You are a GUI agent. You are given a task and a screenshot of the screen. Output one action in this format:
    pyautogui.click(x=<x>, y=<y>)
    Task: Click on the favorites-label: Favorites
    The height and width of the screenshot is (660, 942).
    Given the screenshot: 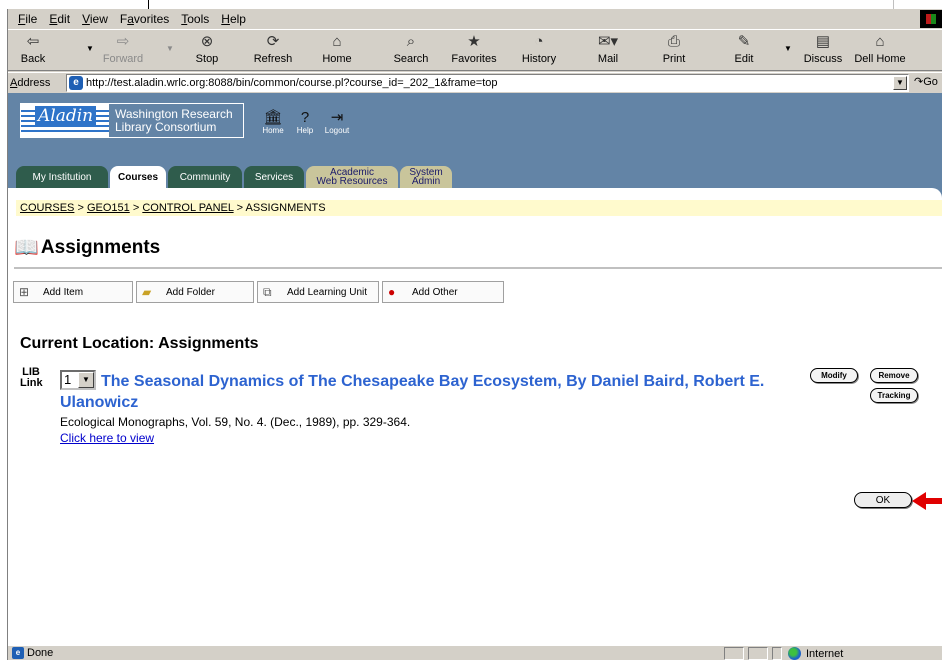 What is the action you would take?
    pyautogui.click(x=474, y=59)
    